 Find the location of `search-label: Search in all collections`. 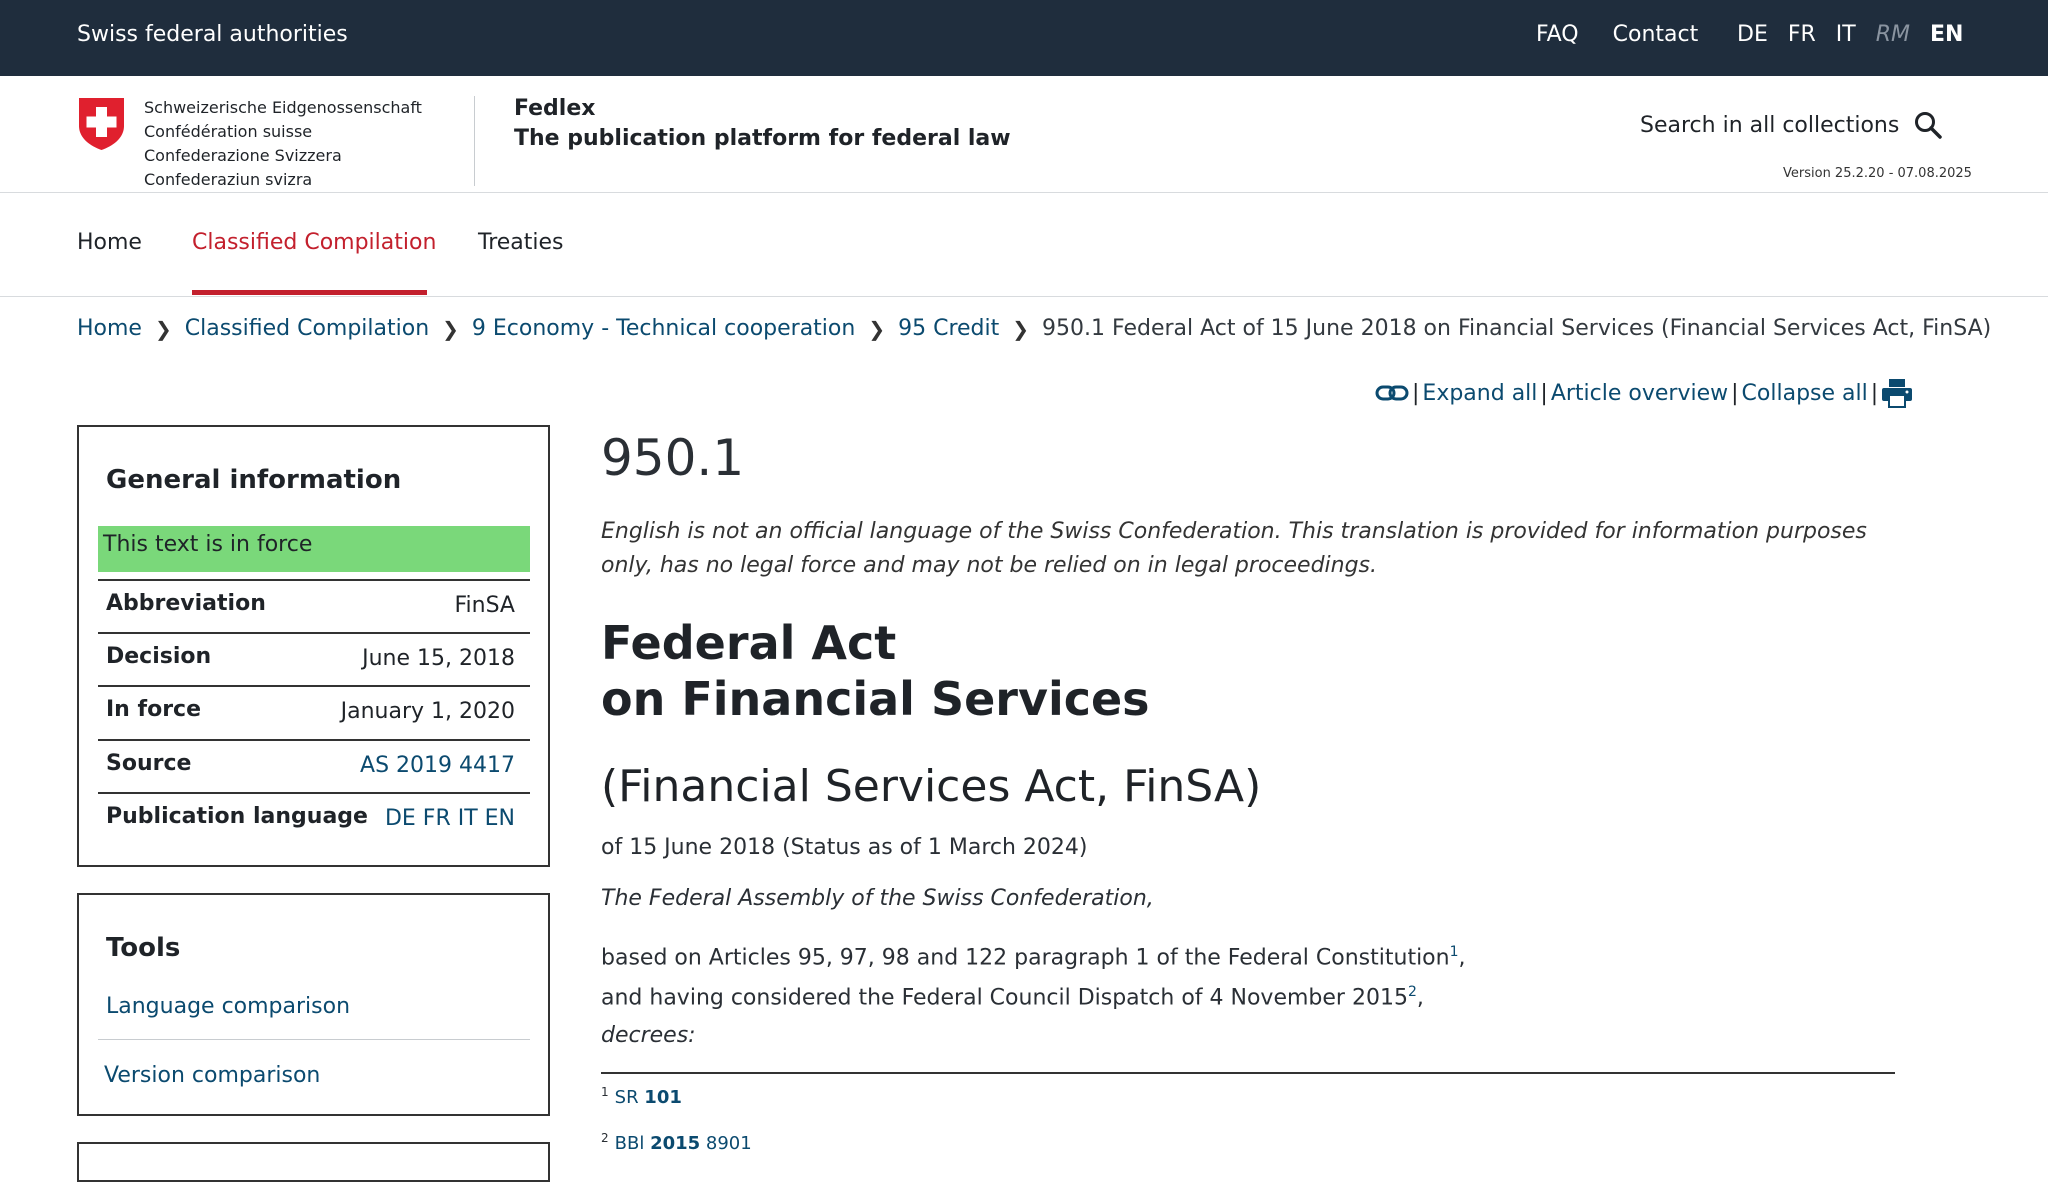

search-label: Search in all collections is located at coordinates (1770, 125).